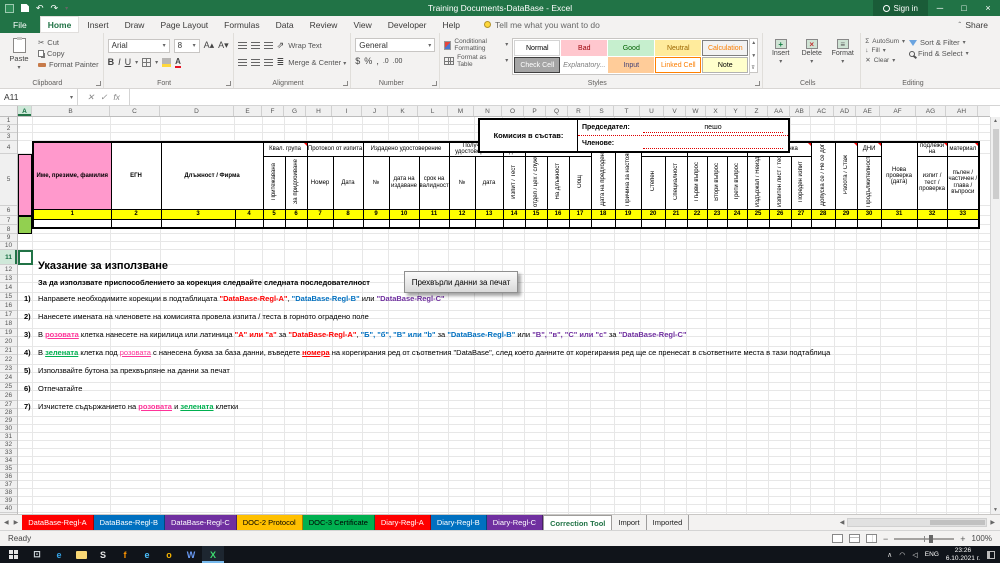 This screenshot has width=1000, height=563. What do you see at coordinates (274, 182) in the screenshot?
I see `table-header-cell: Притежавана` at bounding box center [274, 182].